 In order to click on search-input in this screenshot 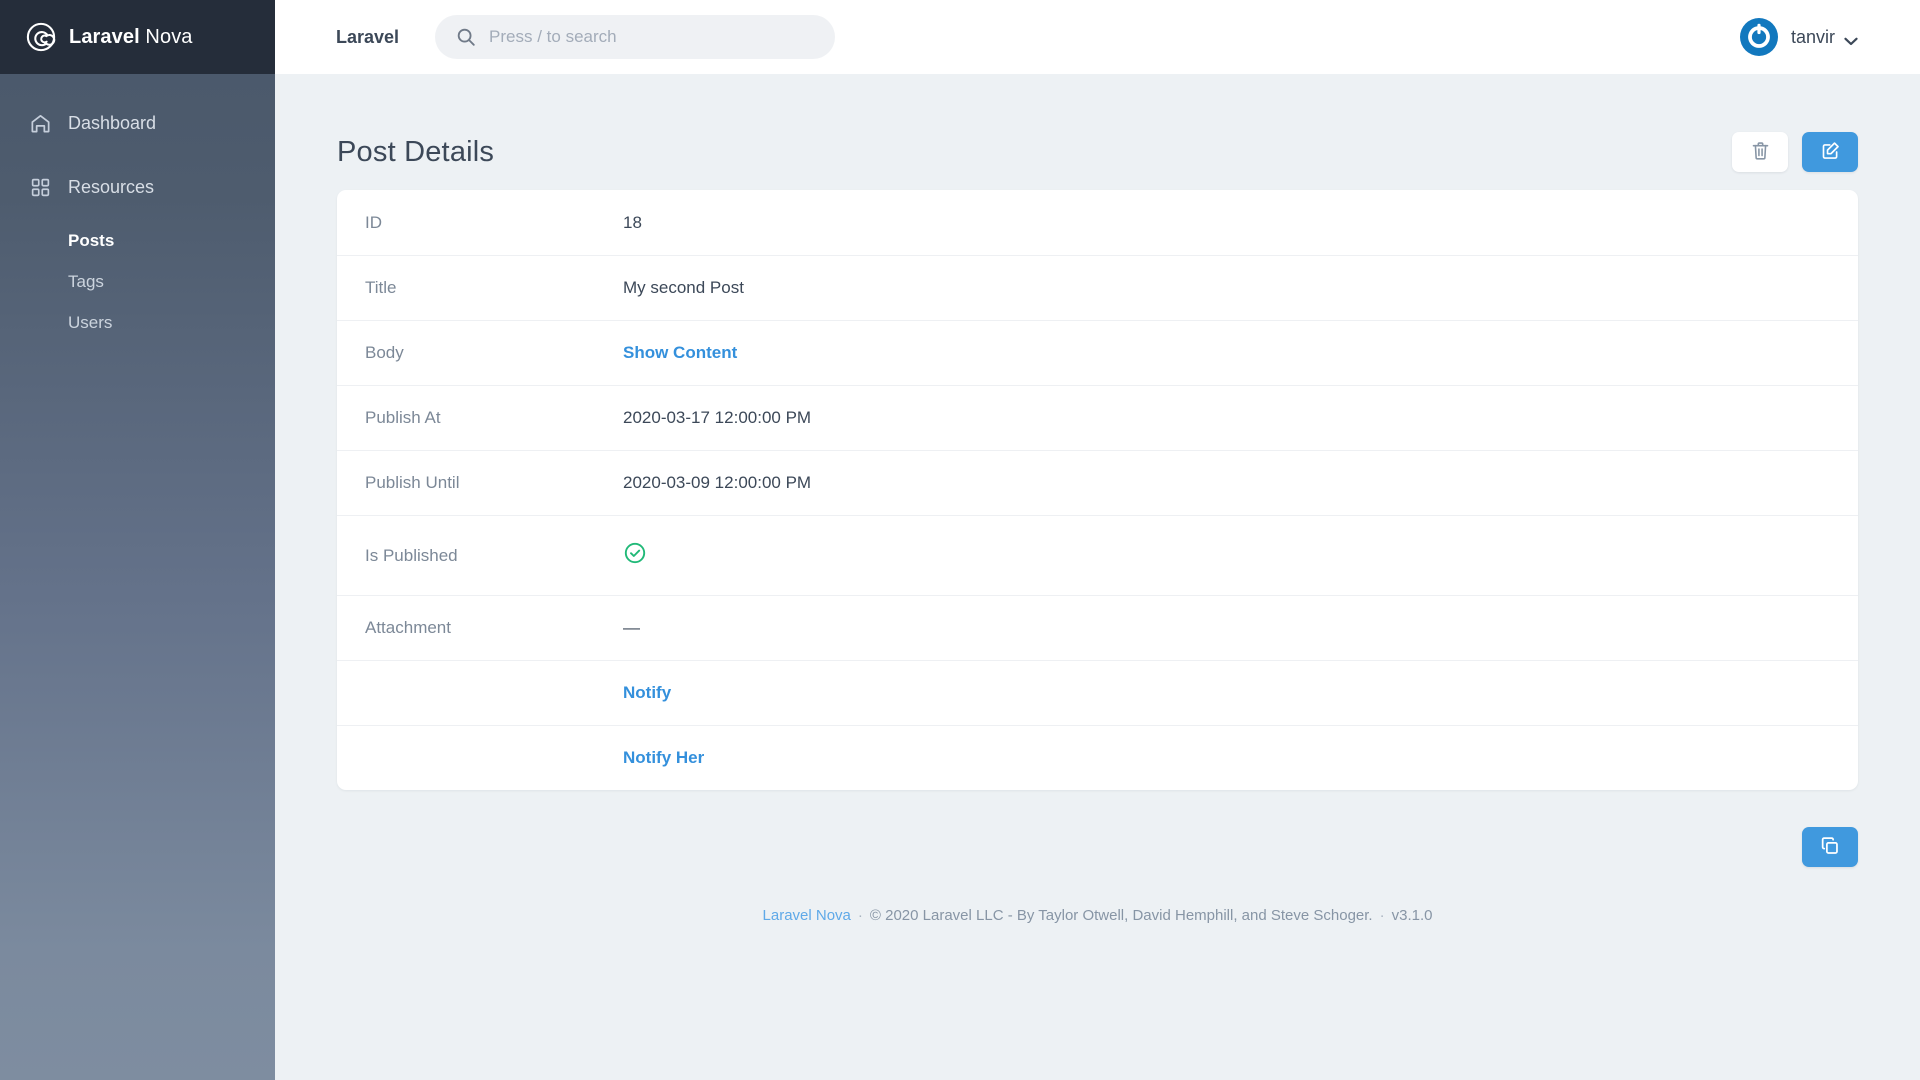, I will do `click(652, 37)`.